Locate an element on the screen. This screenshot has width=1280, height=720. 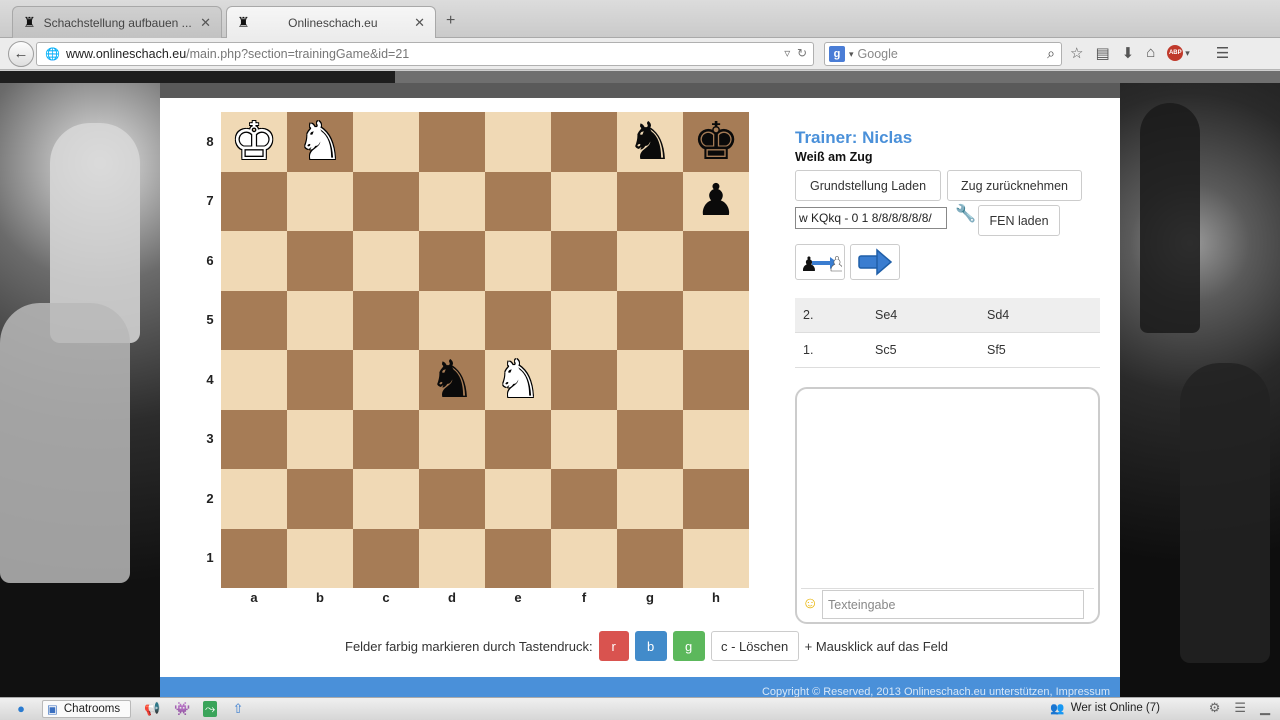
square-c1 is located at coordinates (386, 558).